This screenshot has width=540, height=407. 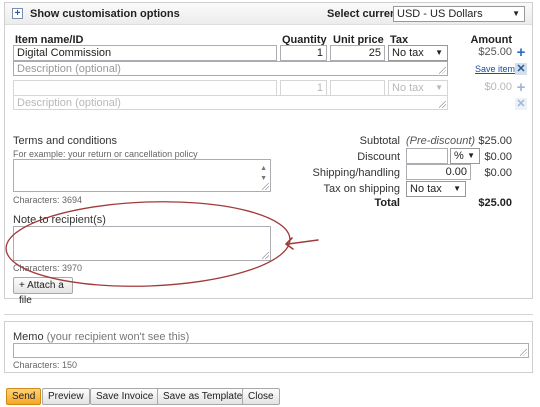 What do you see at coordinates (491, 40) in the screenshot?
I see `col-amount-header: Amount` at bounding box center [491, 40].